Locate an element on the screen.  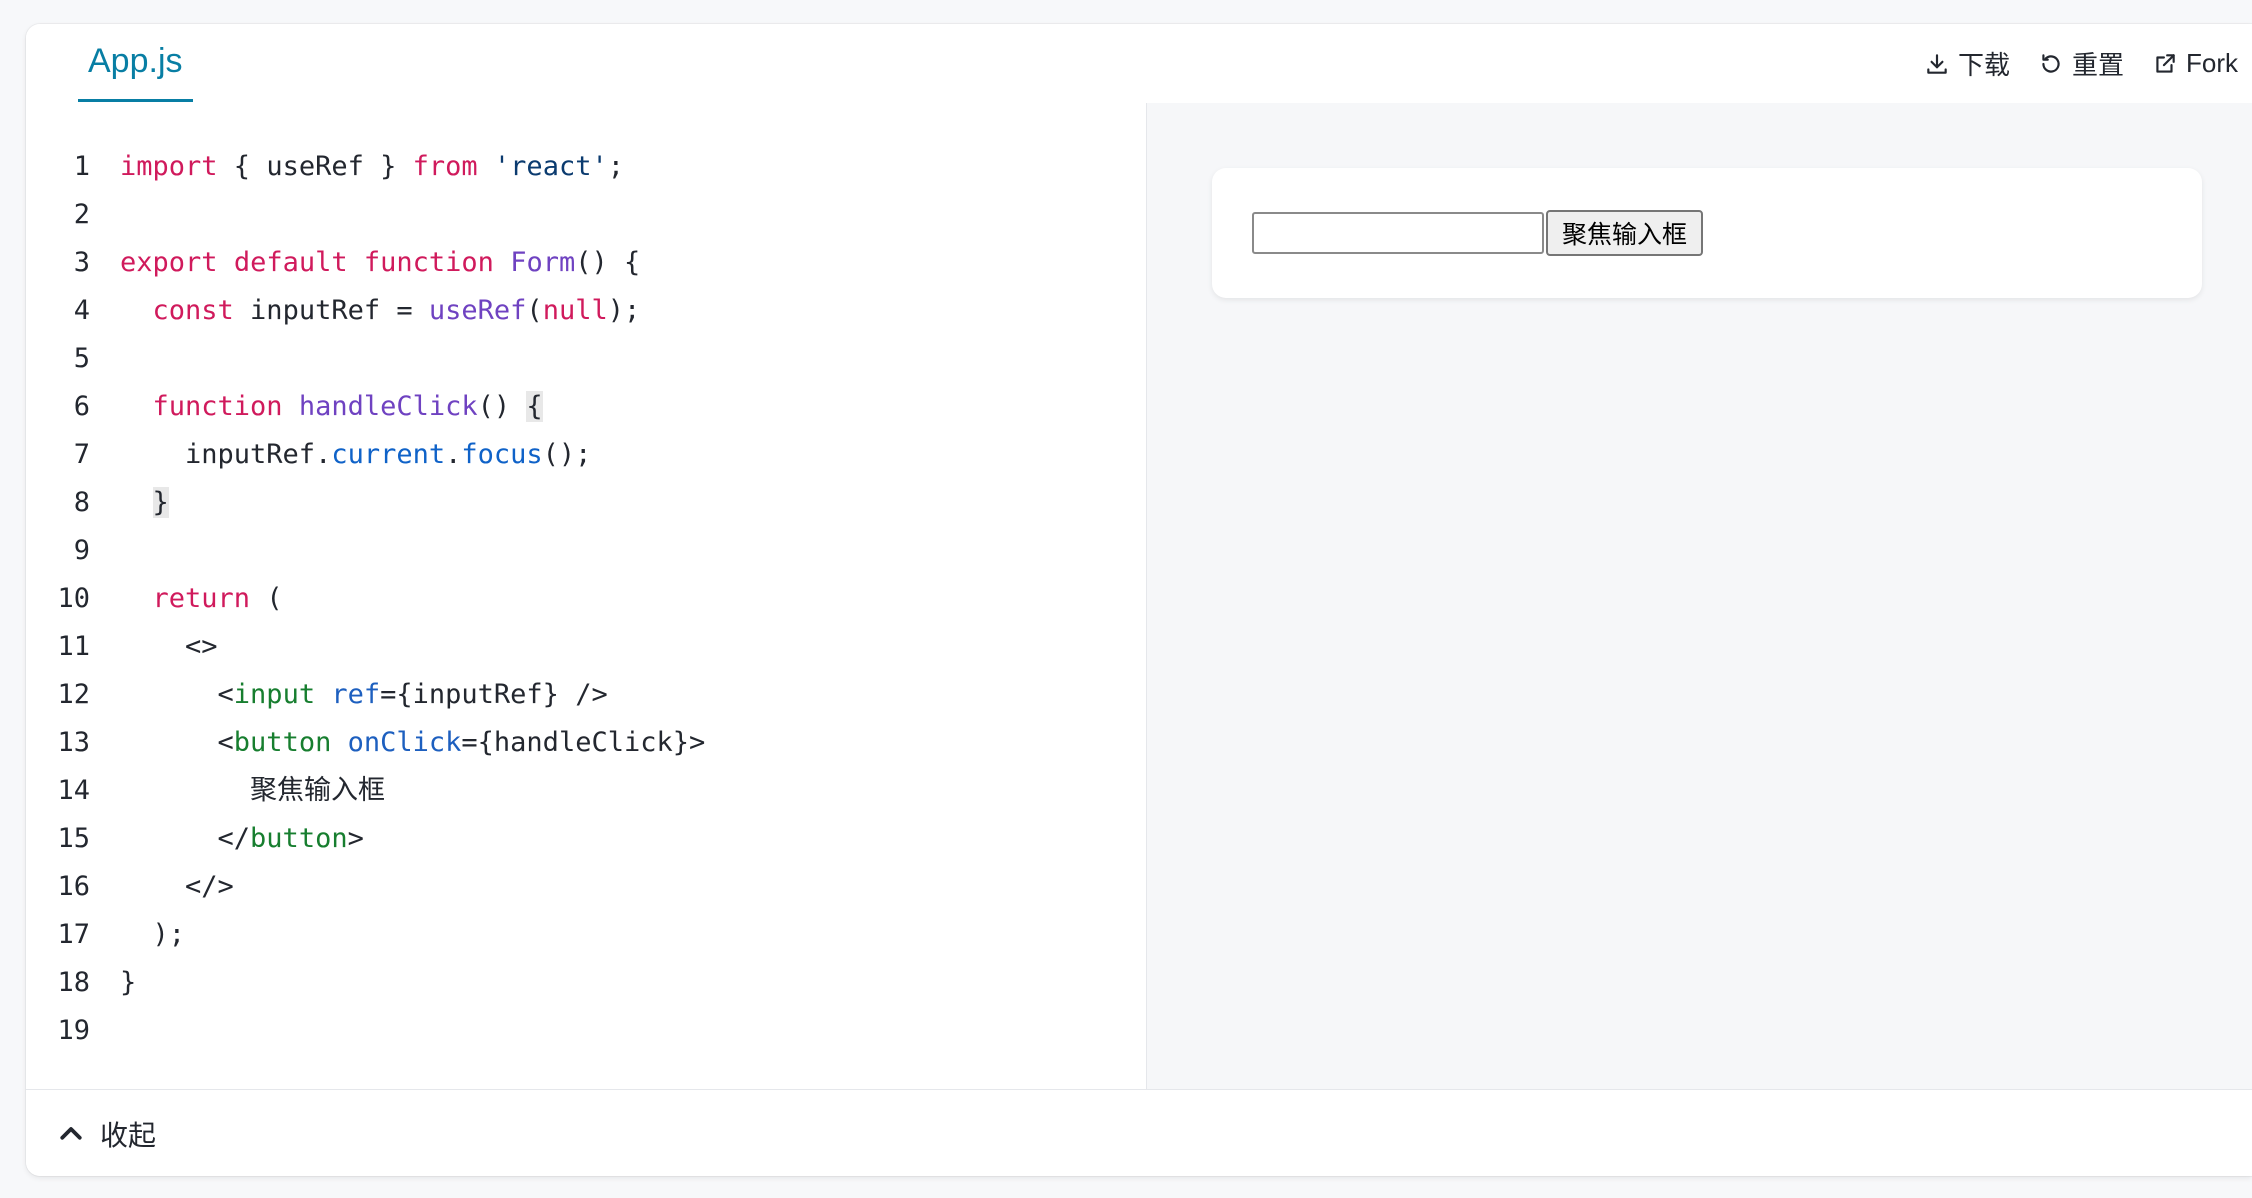
token: 'react' is located at coordinates (550, 166).